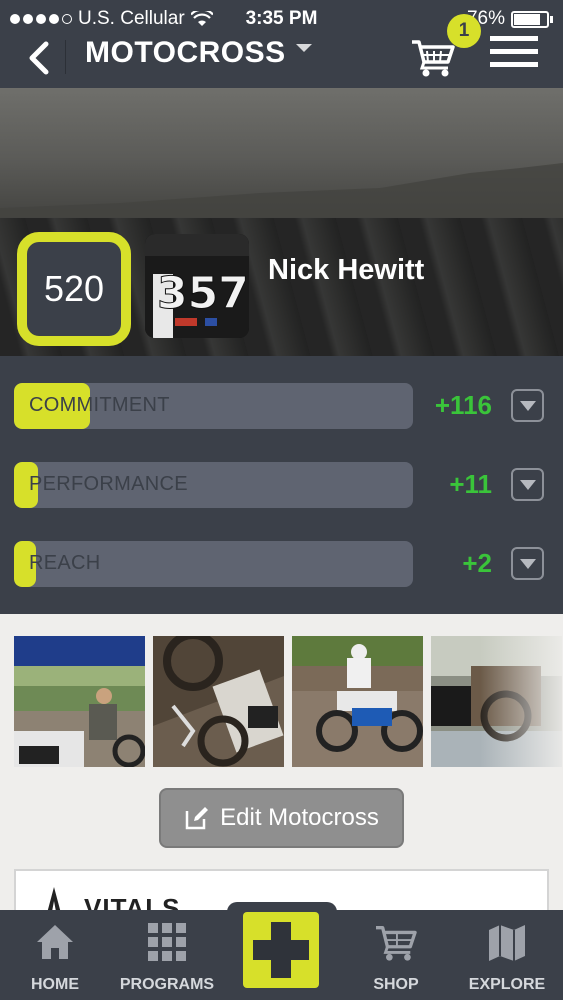 The image size is (563, 1000). Describe the element at coordinates (99, 405) in the screenshot. I see `metric-label: COMMITMENT` at that location.